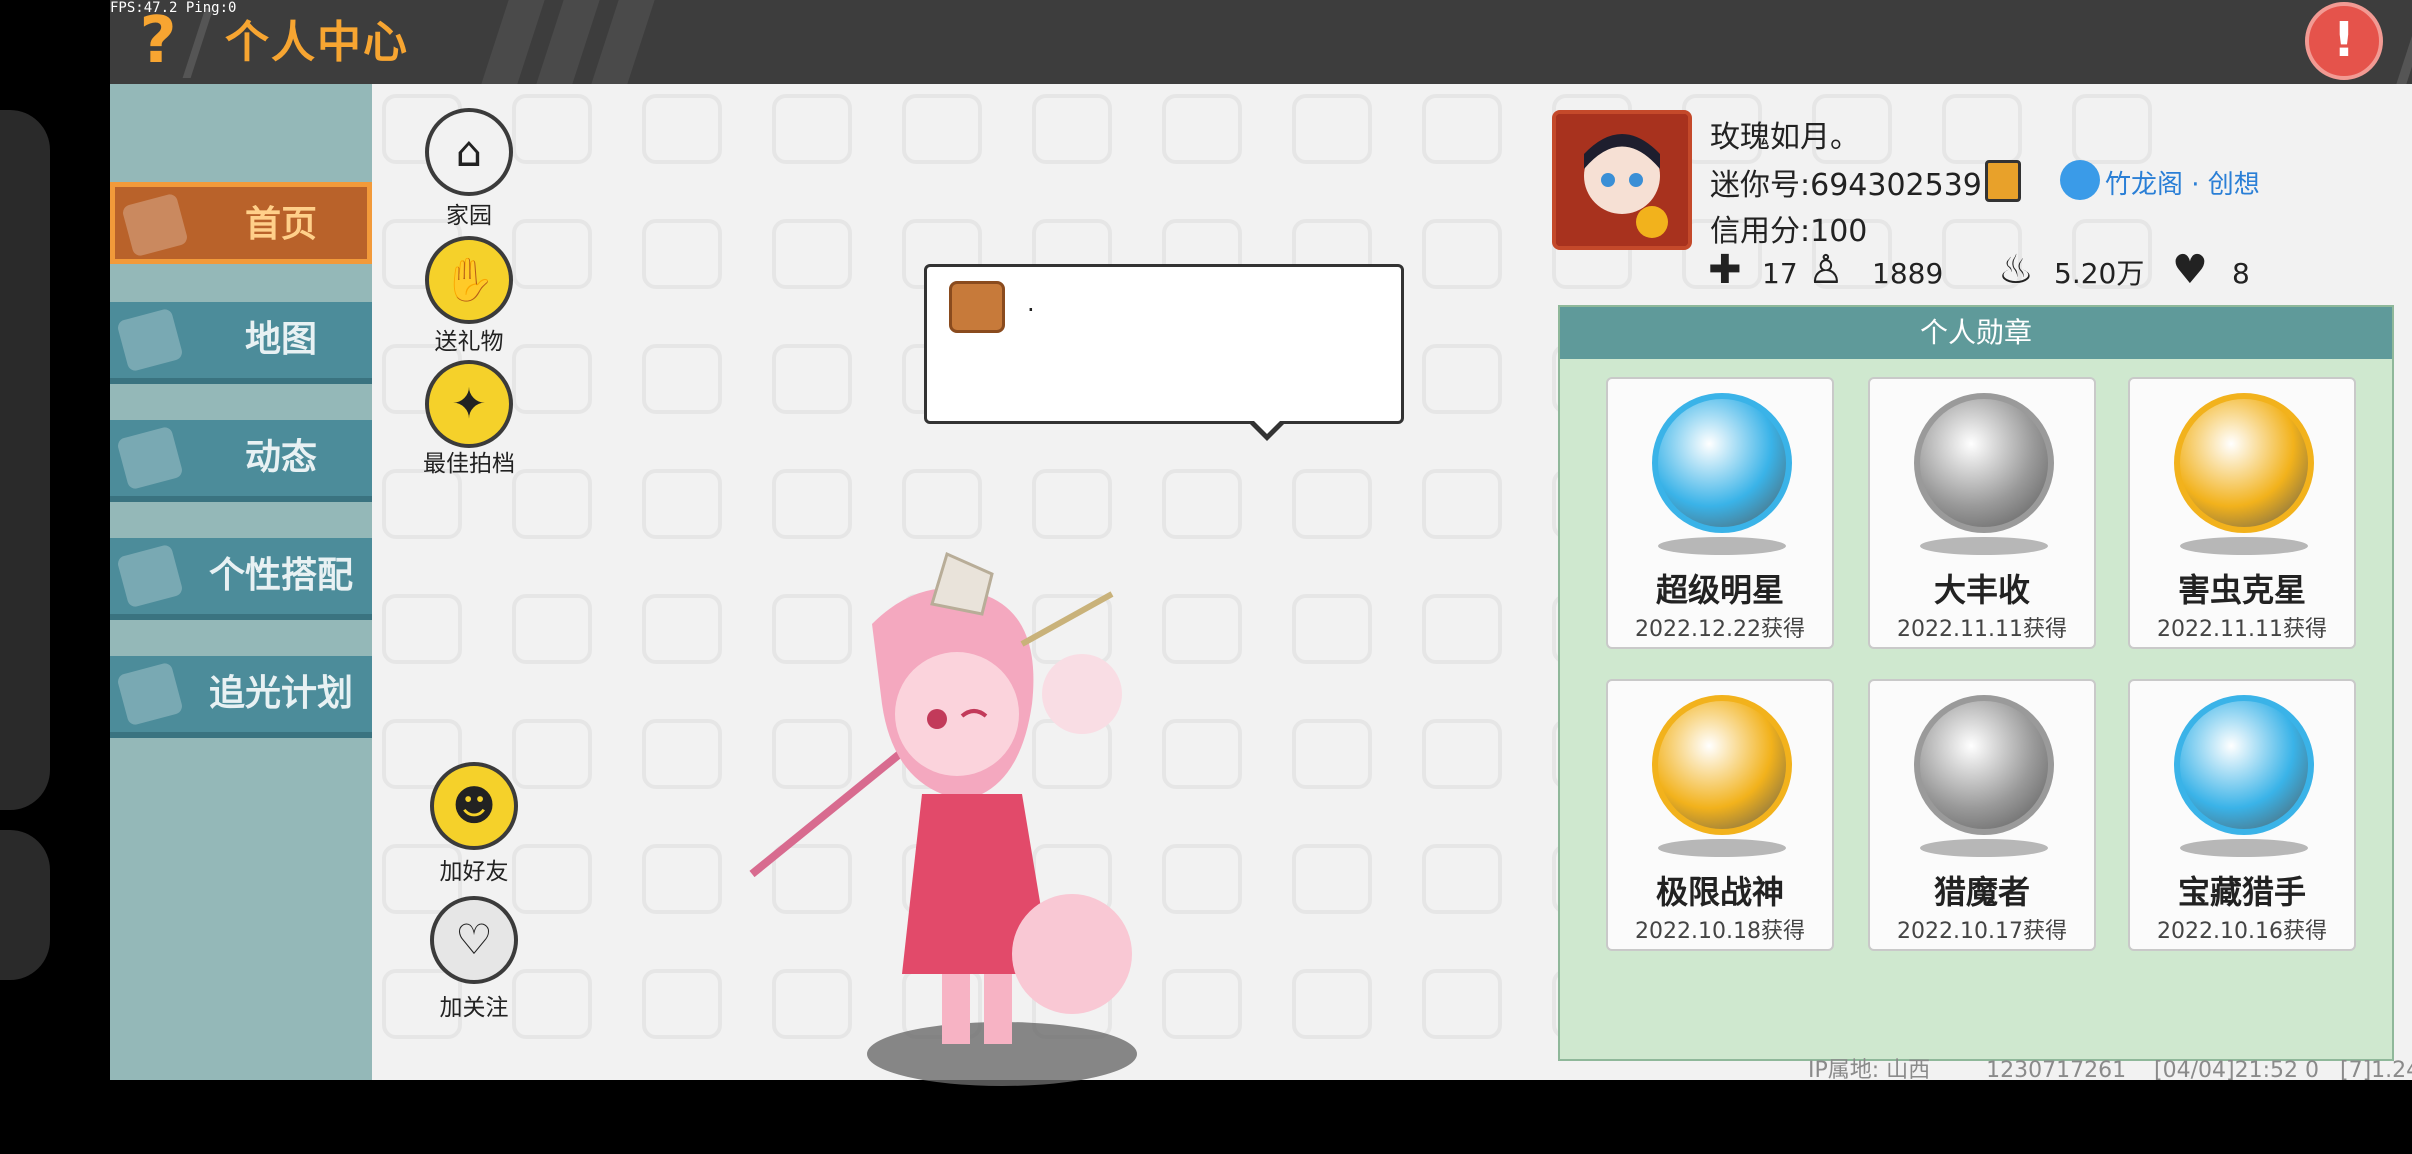 This screenshot has width=2412, height=1154. What do you see at coordinates (1976, 333) in the screenshot?
I see `medal-panel-title: 个人勋章` at bounding box center [1976, 333].